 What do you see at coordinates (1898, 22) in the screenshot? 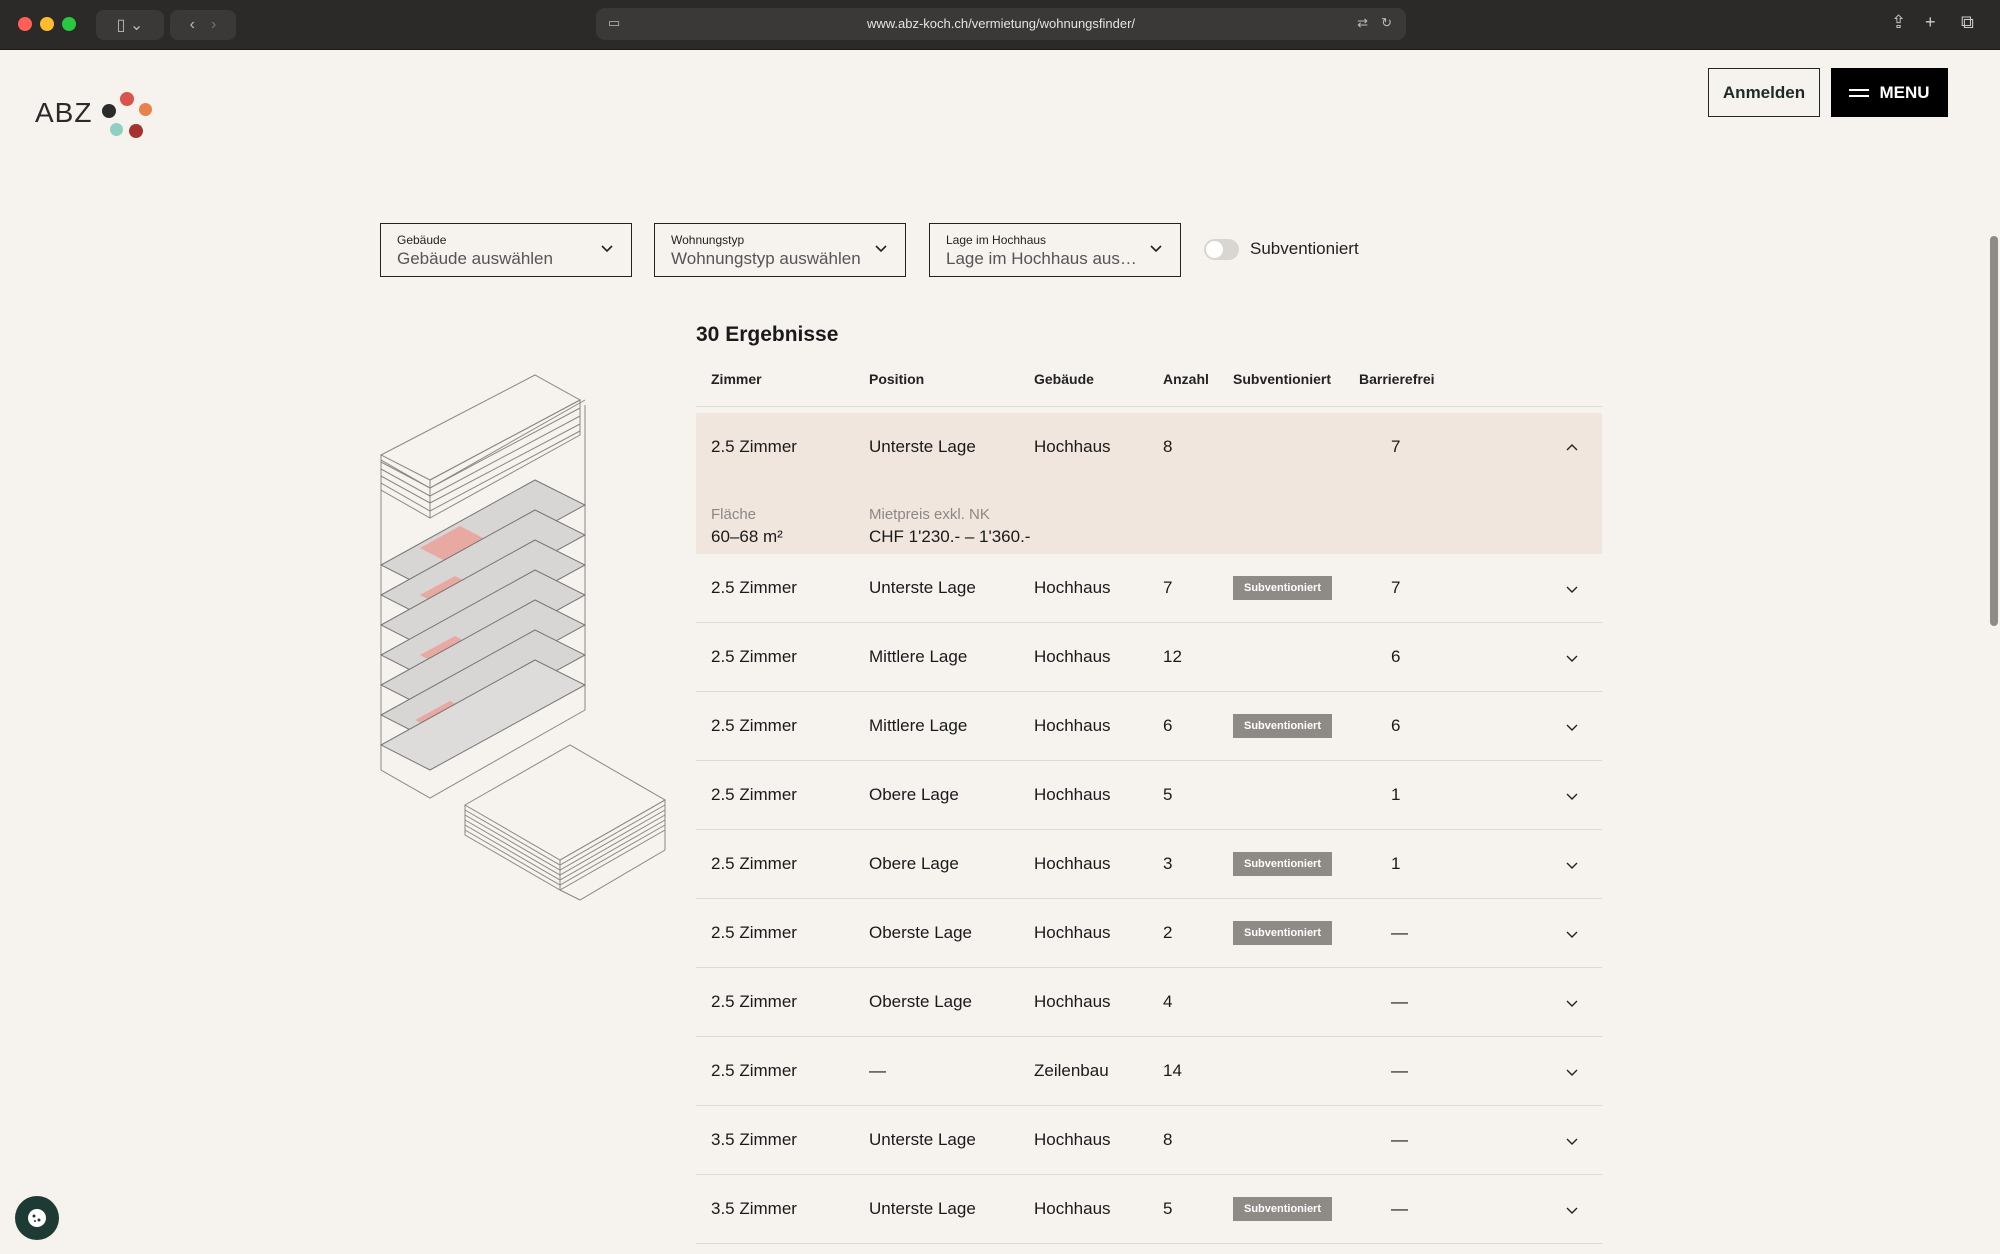
I see `share-icon: ⇪` at bounding box center [1898, 22].